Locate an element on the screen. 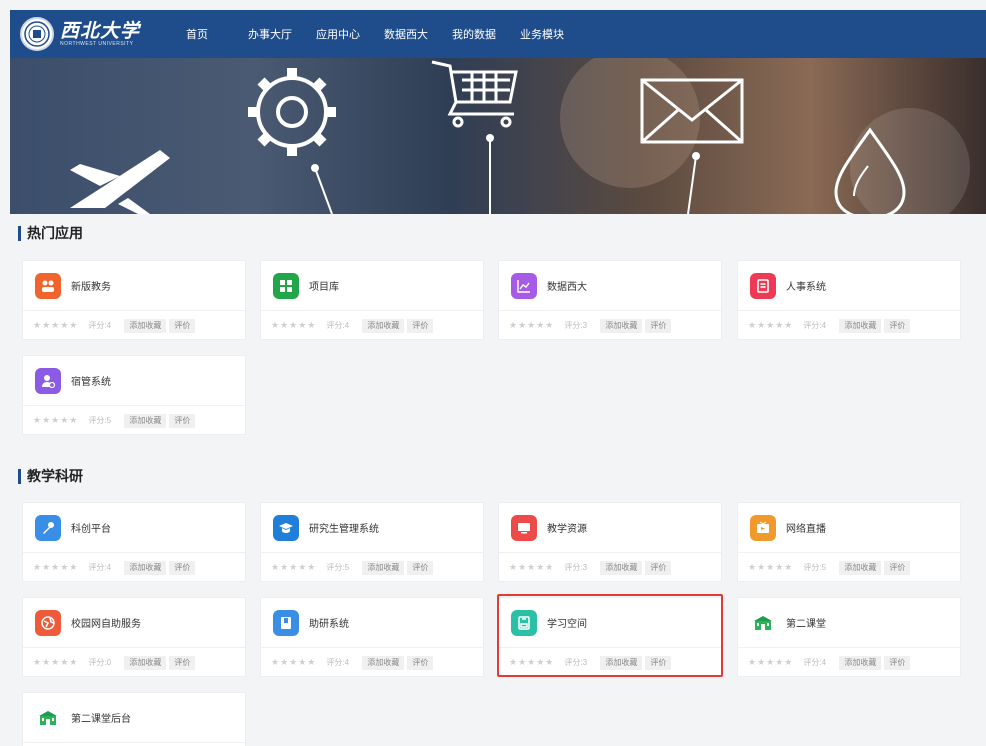  app-name: 校园网自助服务 is located at coordinates (106, 622).